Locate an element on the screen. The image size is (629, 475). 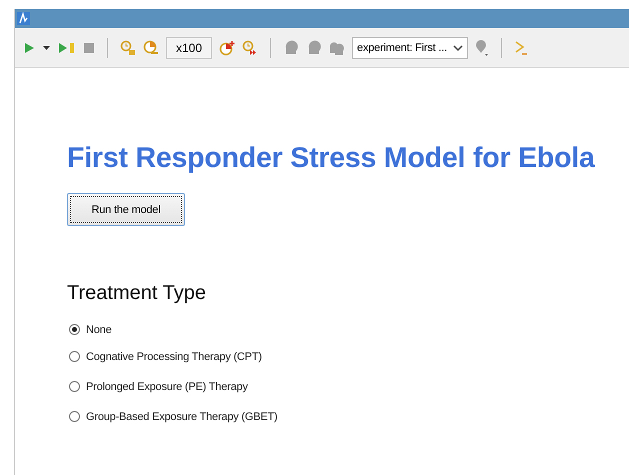
play-icon is located at coordinates (29, 47).